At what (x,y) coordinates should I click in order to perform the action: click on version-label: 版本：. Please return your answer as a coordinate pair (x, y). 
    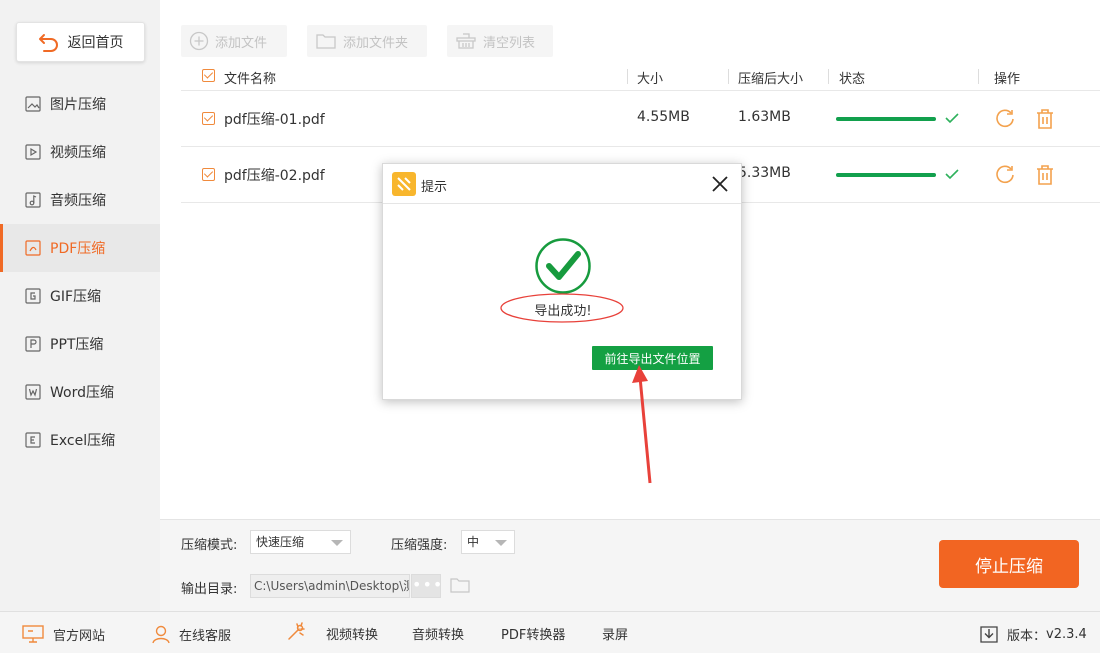
    Looking at the image, I should click on (1027, 636).